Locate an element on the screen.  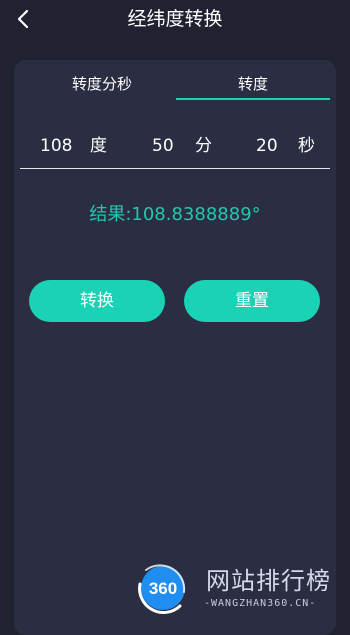
tab-to-degree-label: 转度 is located at coordinates (252, 84).